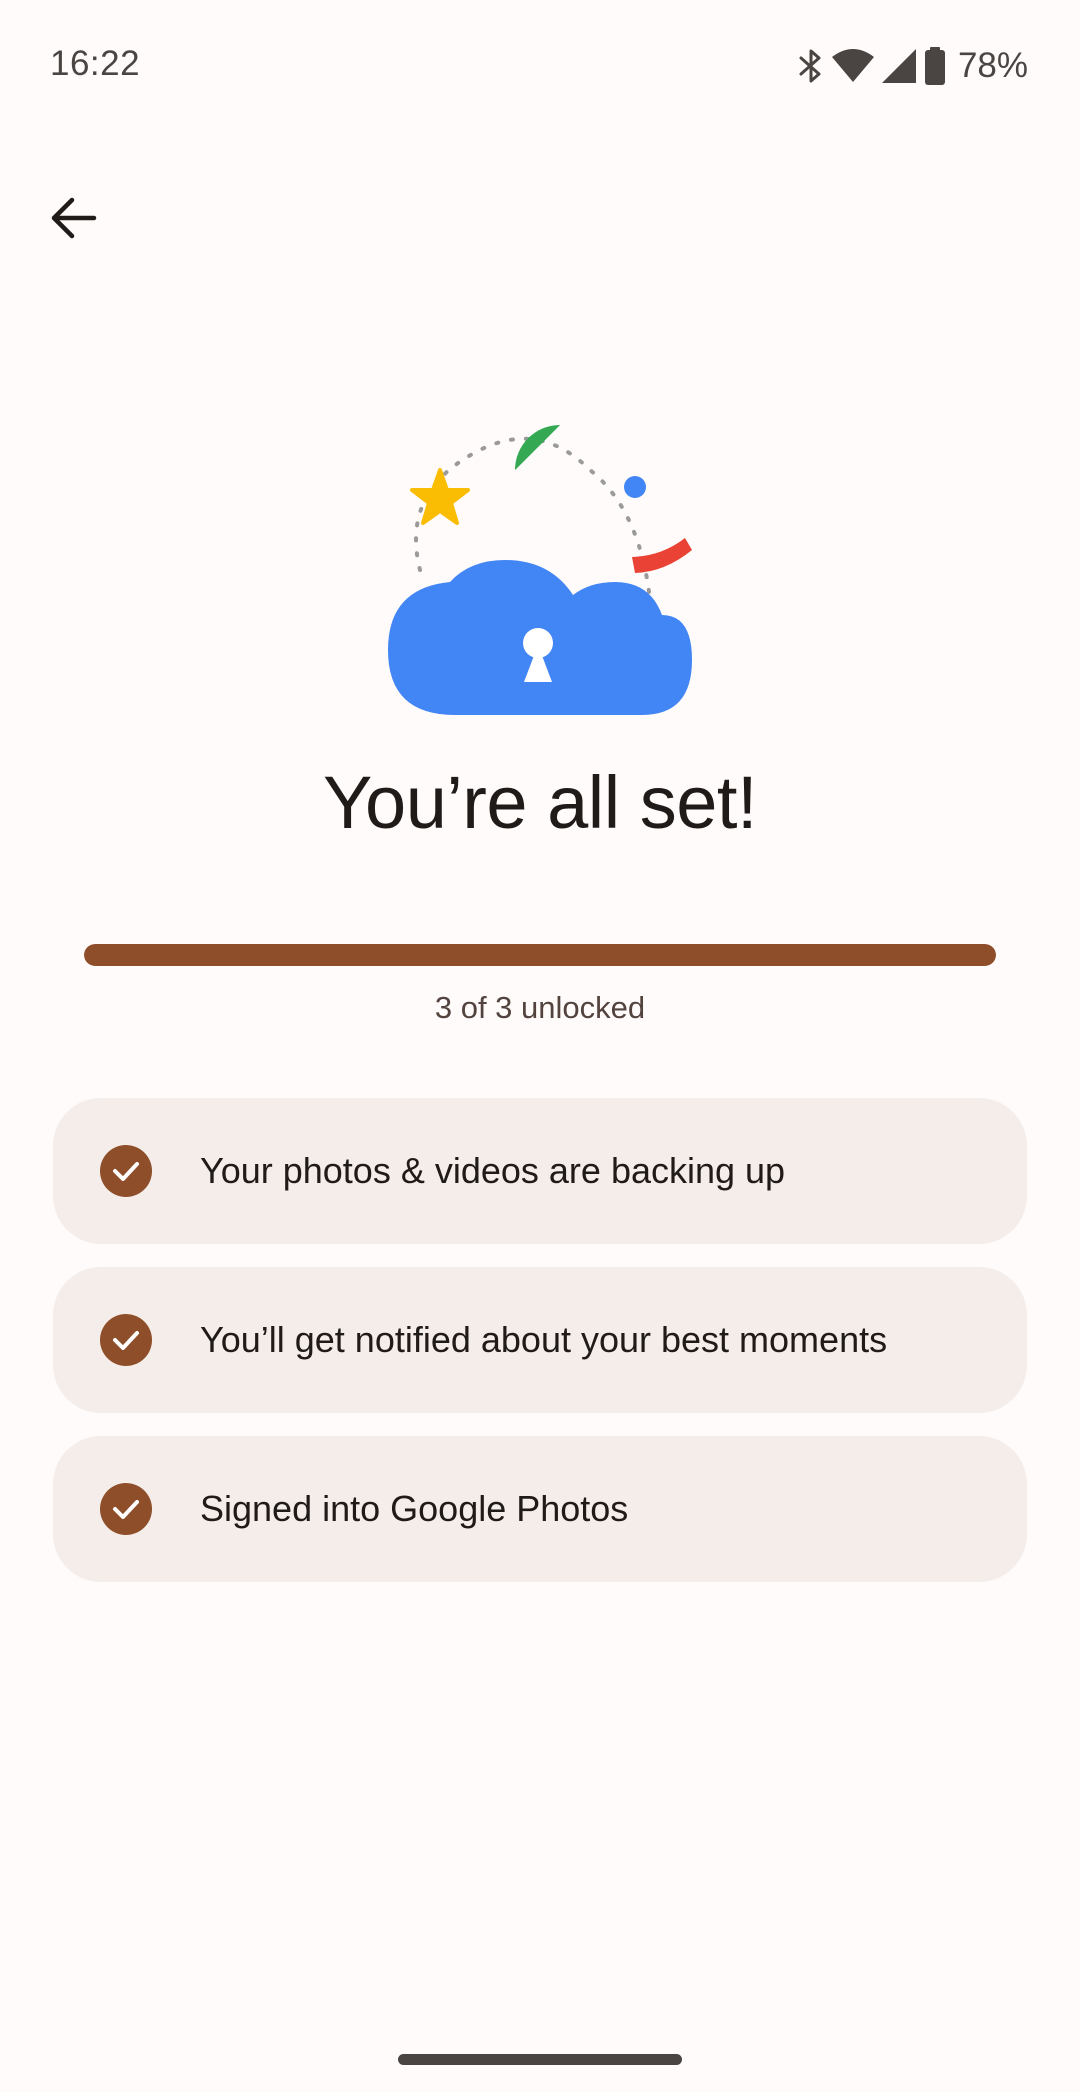 The image size is (1080, 2092). I want to click on battery-percentage: 78%, so click(992, 65).